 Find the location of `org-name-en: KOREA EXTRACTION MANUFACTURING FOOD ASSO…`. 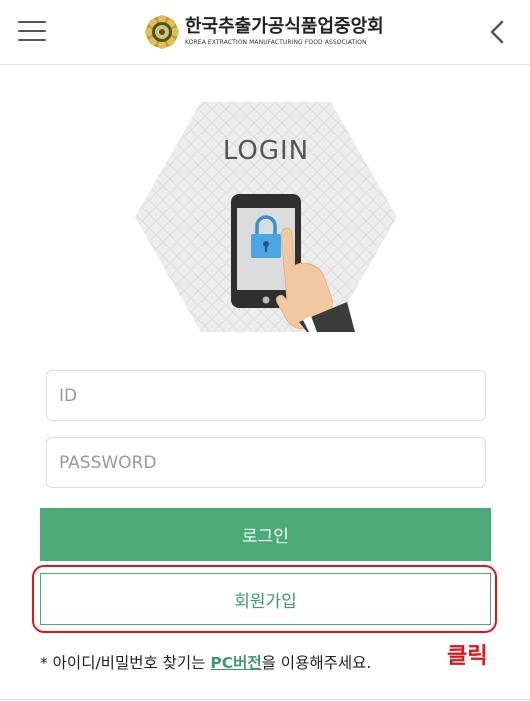

org-name-en: KOREA EXTRACTION MANUFACTURING FOOD ASSO… is located at coordinates (276, 42).